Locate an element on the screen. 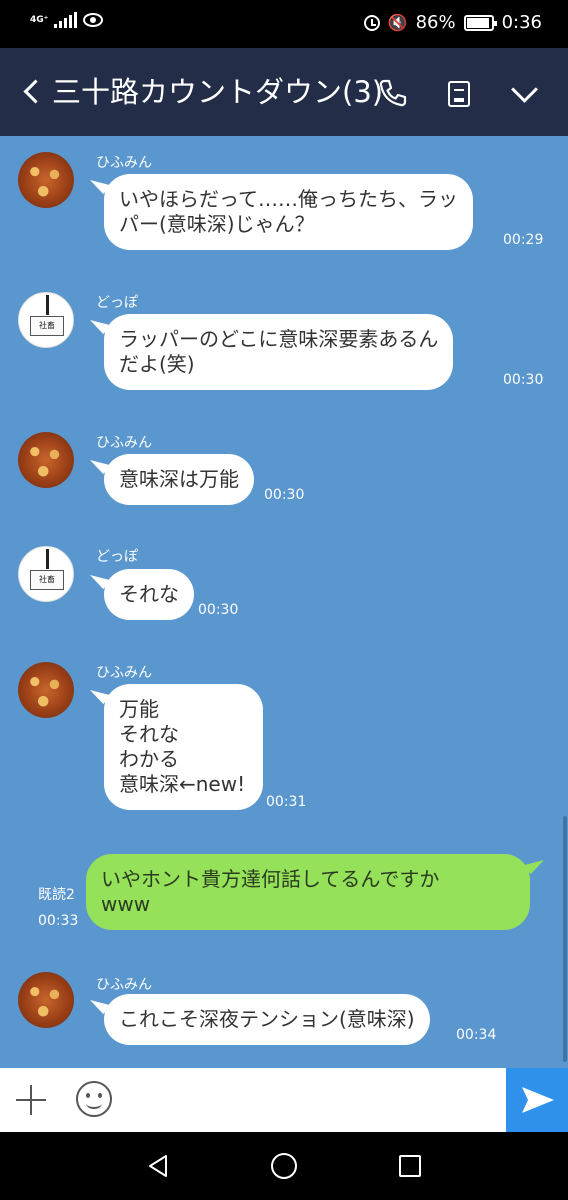 Image resolution: width=568 pixels, height=1200 pixels. system-nav-bar is located at coordinates (284, 1166).